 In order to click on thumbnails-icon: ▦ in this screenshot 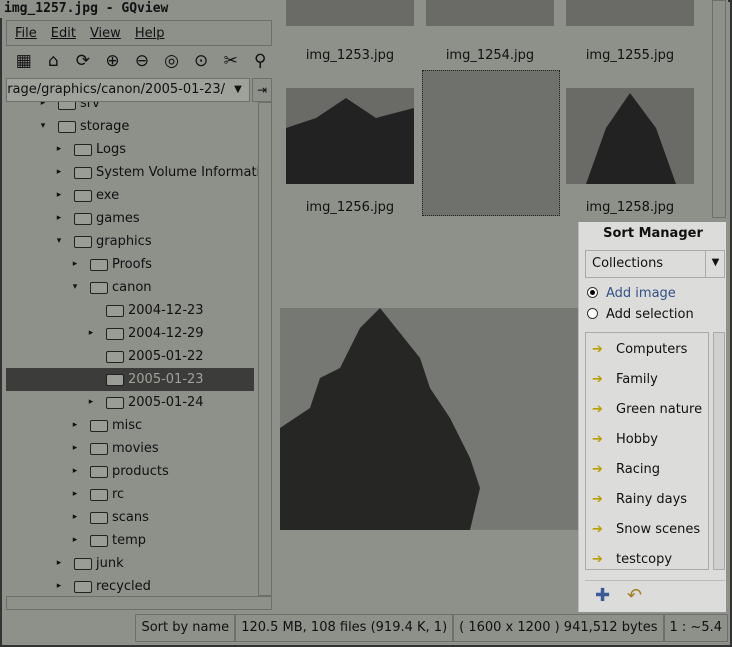, I will do `click(24, 61)`.